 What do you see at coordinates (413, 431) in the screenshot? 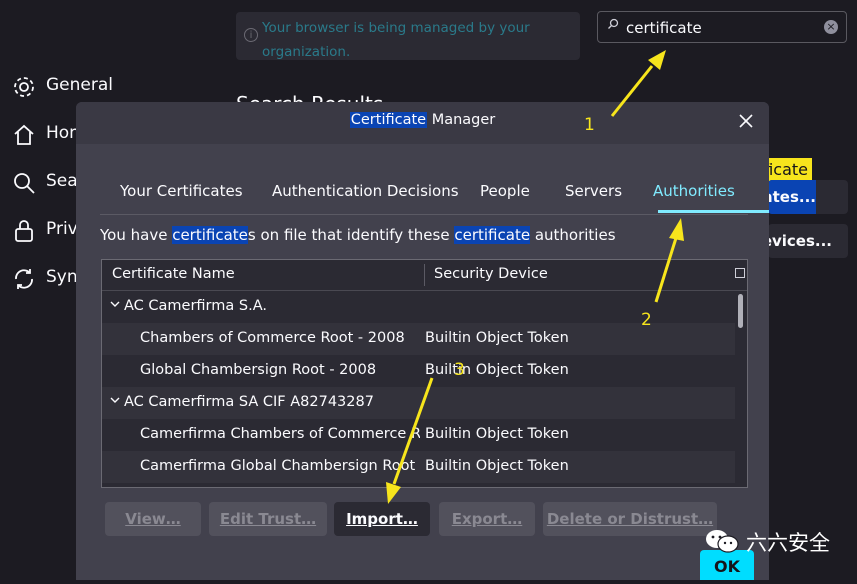
I see `arrow-to-import` at bounding box center [413, 431].